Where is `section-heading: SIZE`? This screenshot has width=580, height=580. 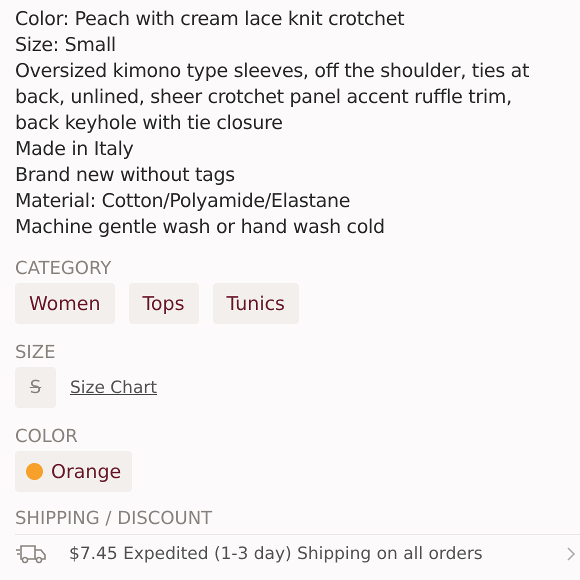
section-heading: SIZE is located at coordinates (35, 353).